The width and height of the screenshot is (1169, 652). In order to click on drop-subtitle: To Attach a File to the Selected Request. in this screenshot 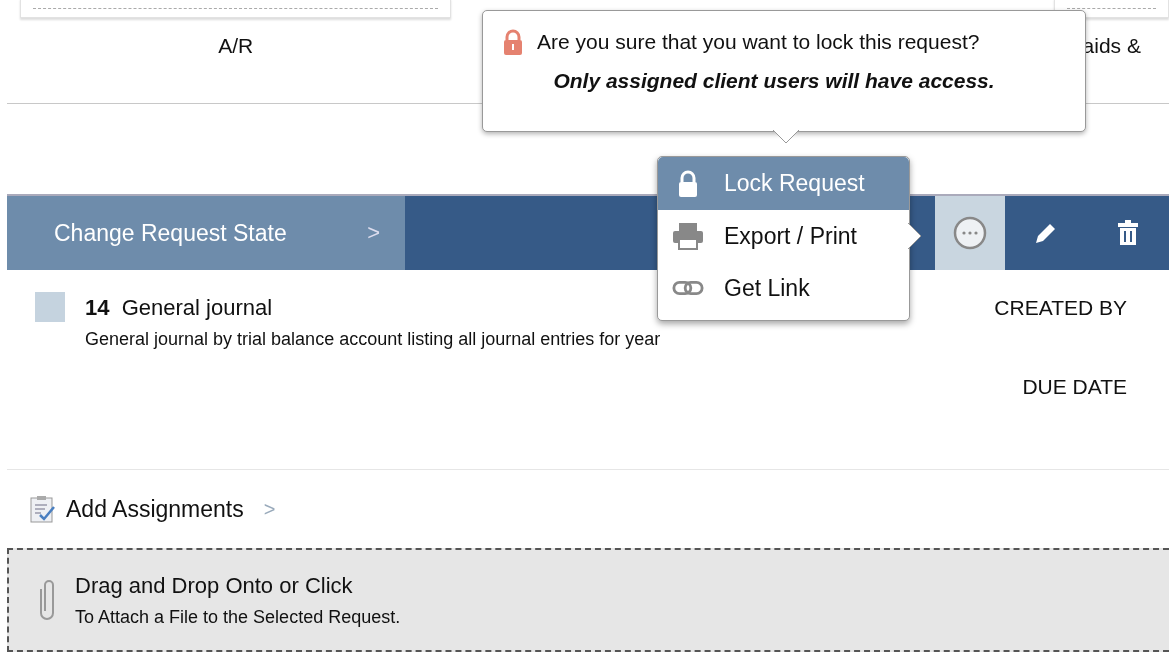, I will do `click(238, 617)`.